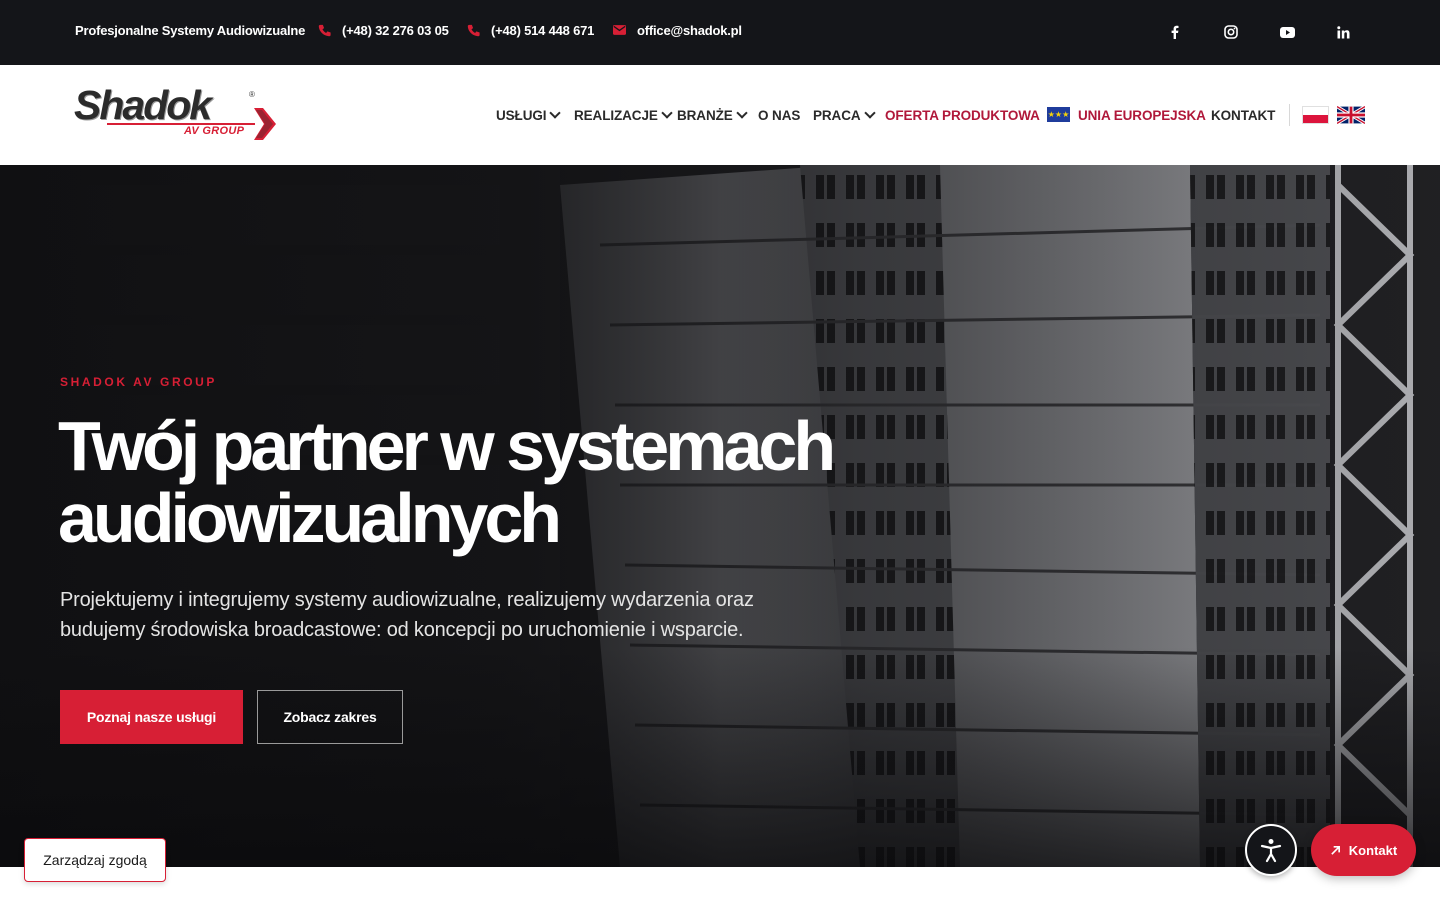  Describe the element at coordinates (1289, 115) in the screenshot. I see `nav-divider` at that location.